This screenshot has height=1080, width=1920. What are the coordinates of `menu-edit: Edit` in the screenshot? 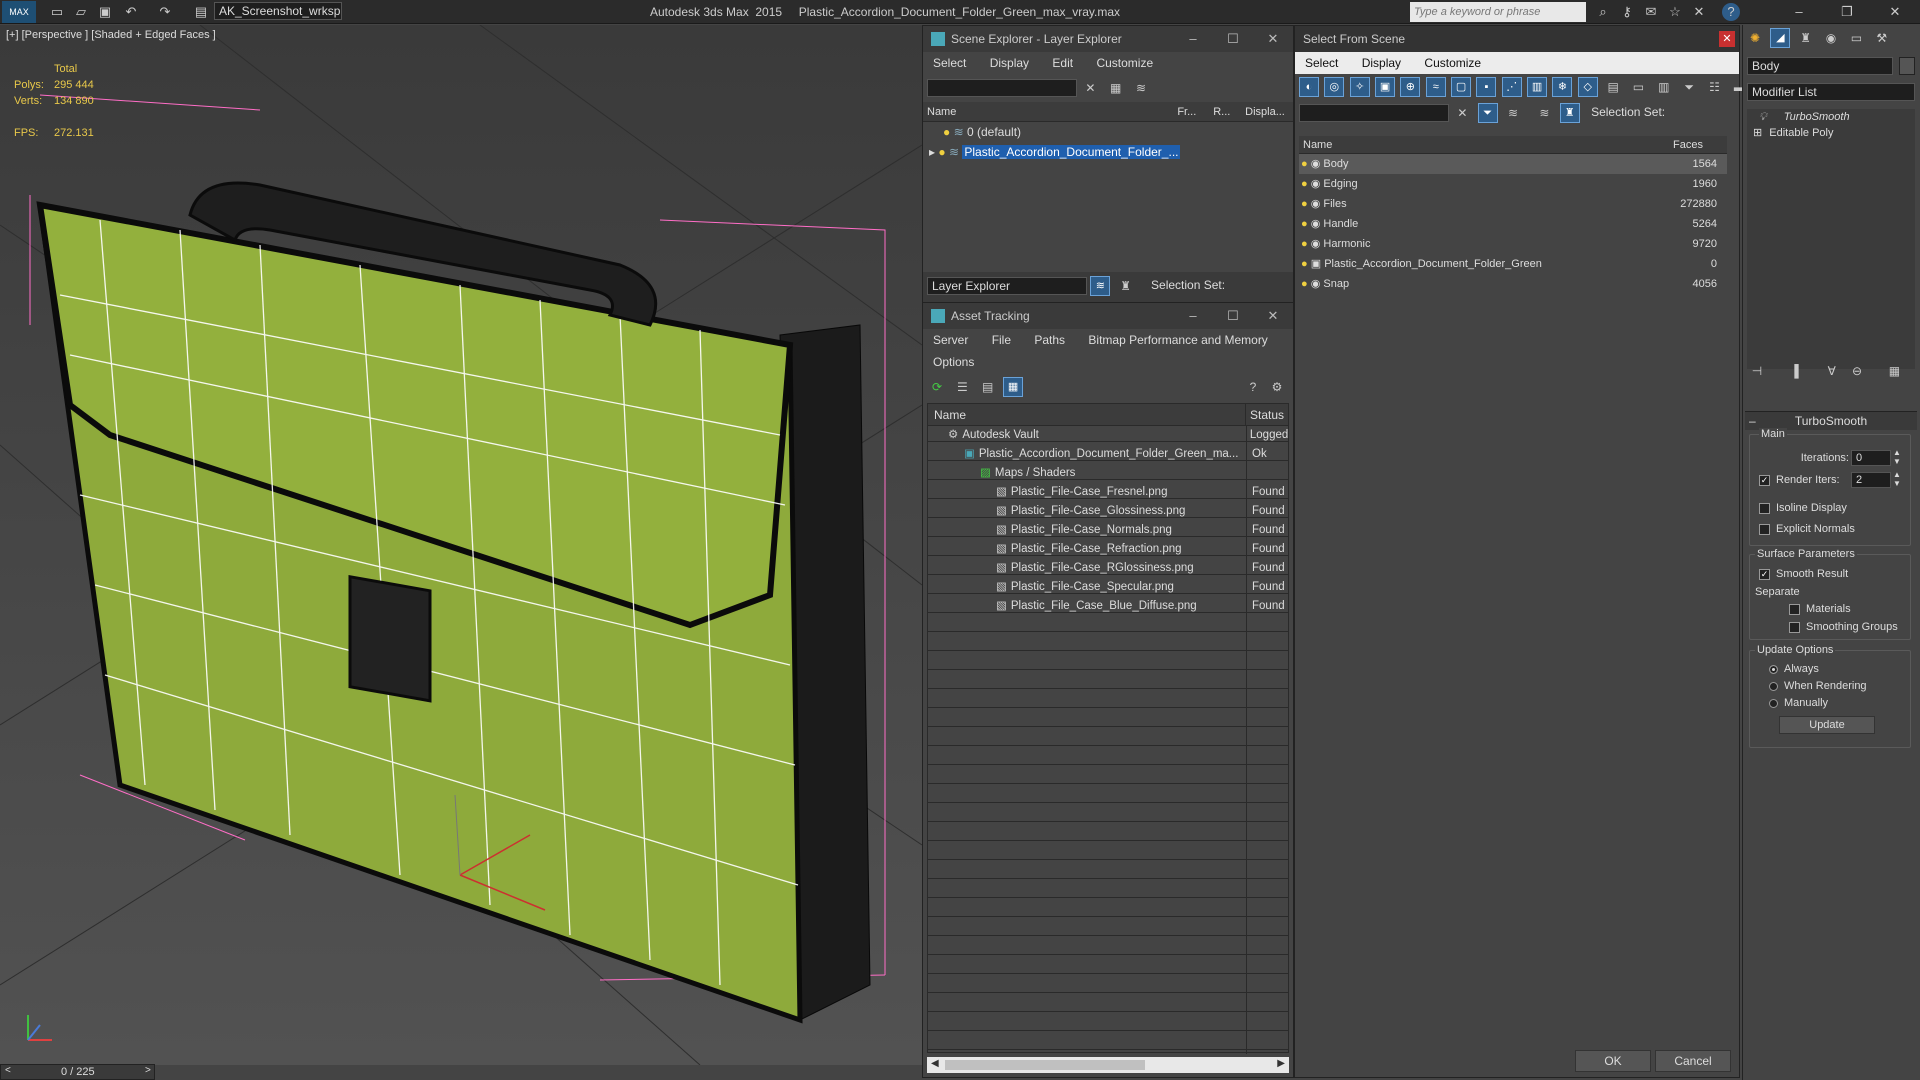 It's located at (1062, 63).